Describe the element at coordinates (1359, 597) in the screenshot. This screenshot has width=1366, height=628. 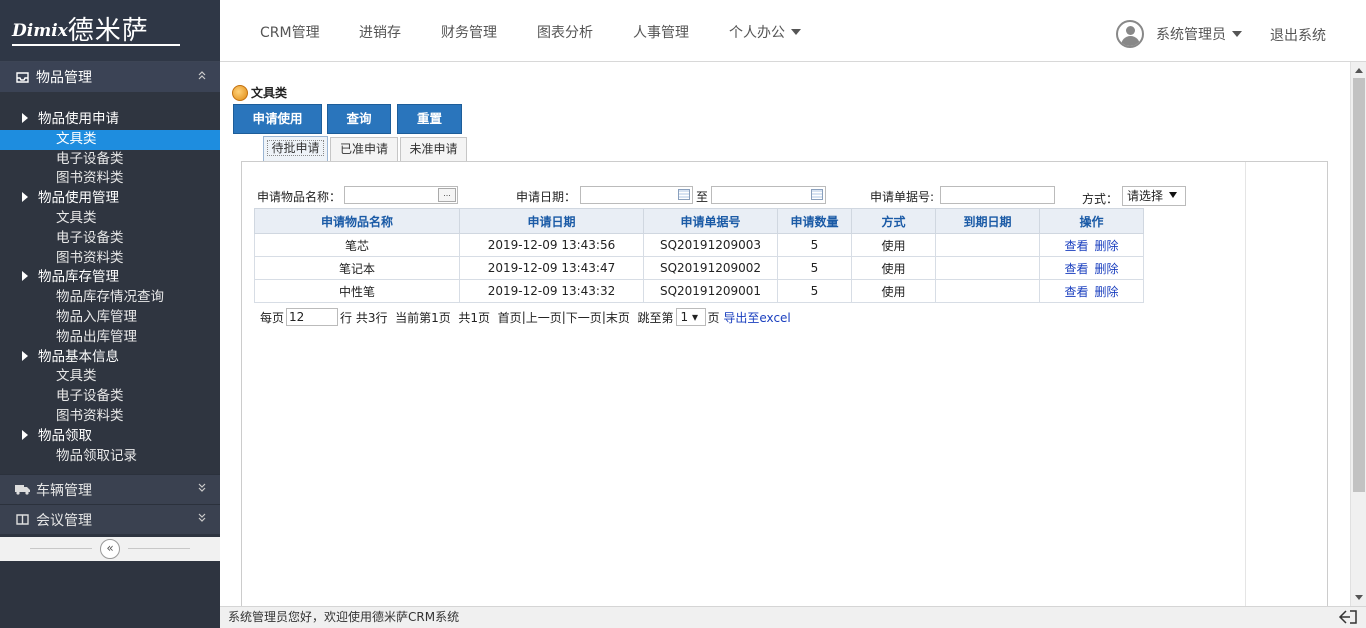
I see `scroll-down-icon` at that location.